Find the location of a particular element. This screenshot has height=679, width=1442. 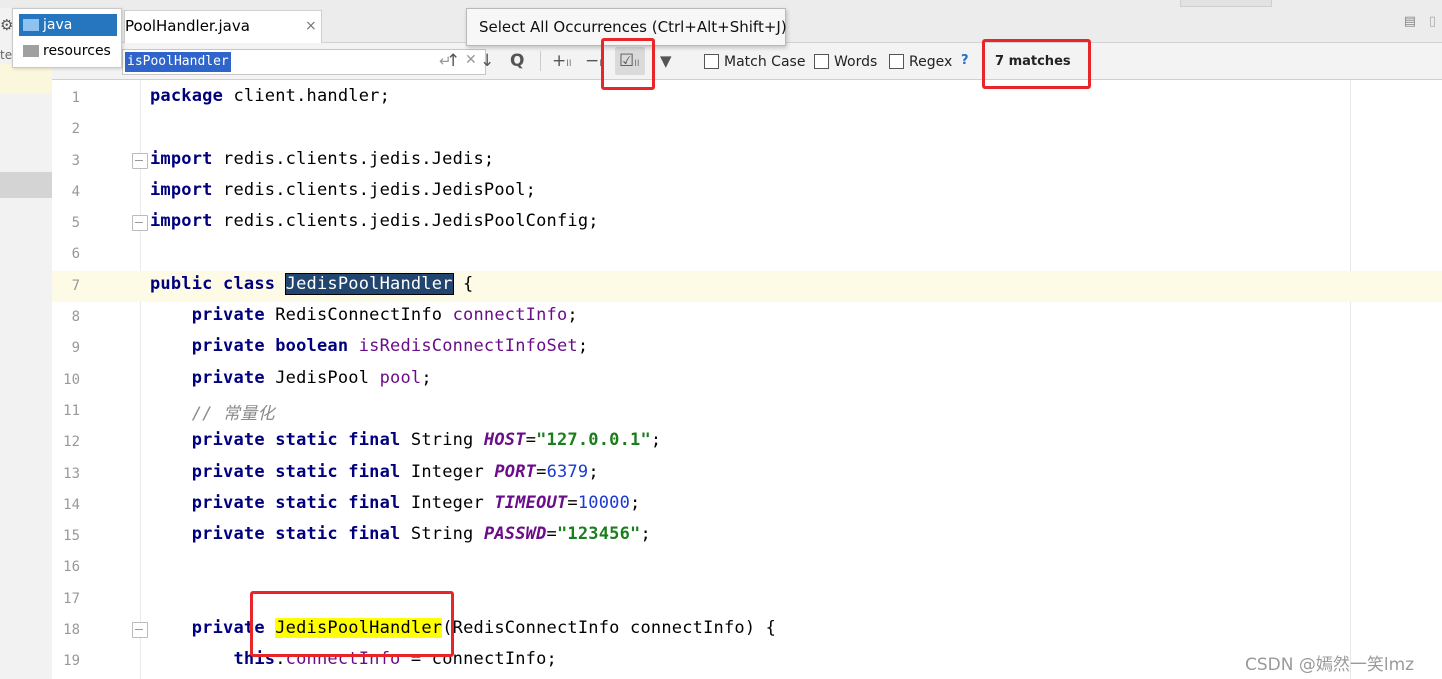

search-input-value: isPoolHandler is located at coordinates (178, 62).